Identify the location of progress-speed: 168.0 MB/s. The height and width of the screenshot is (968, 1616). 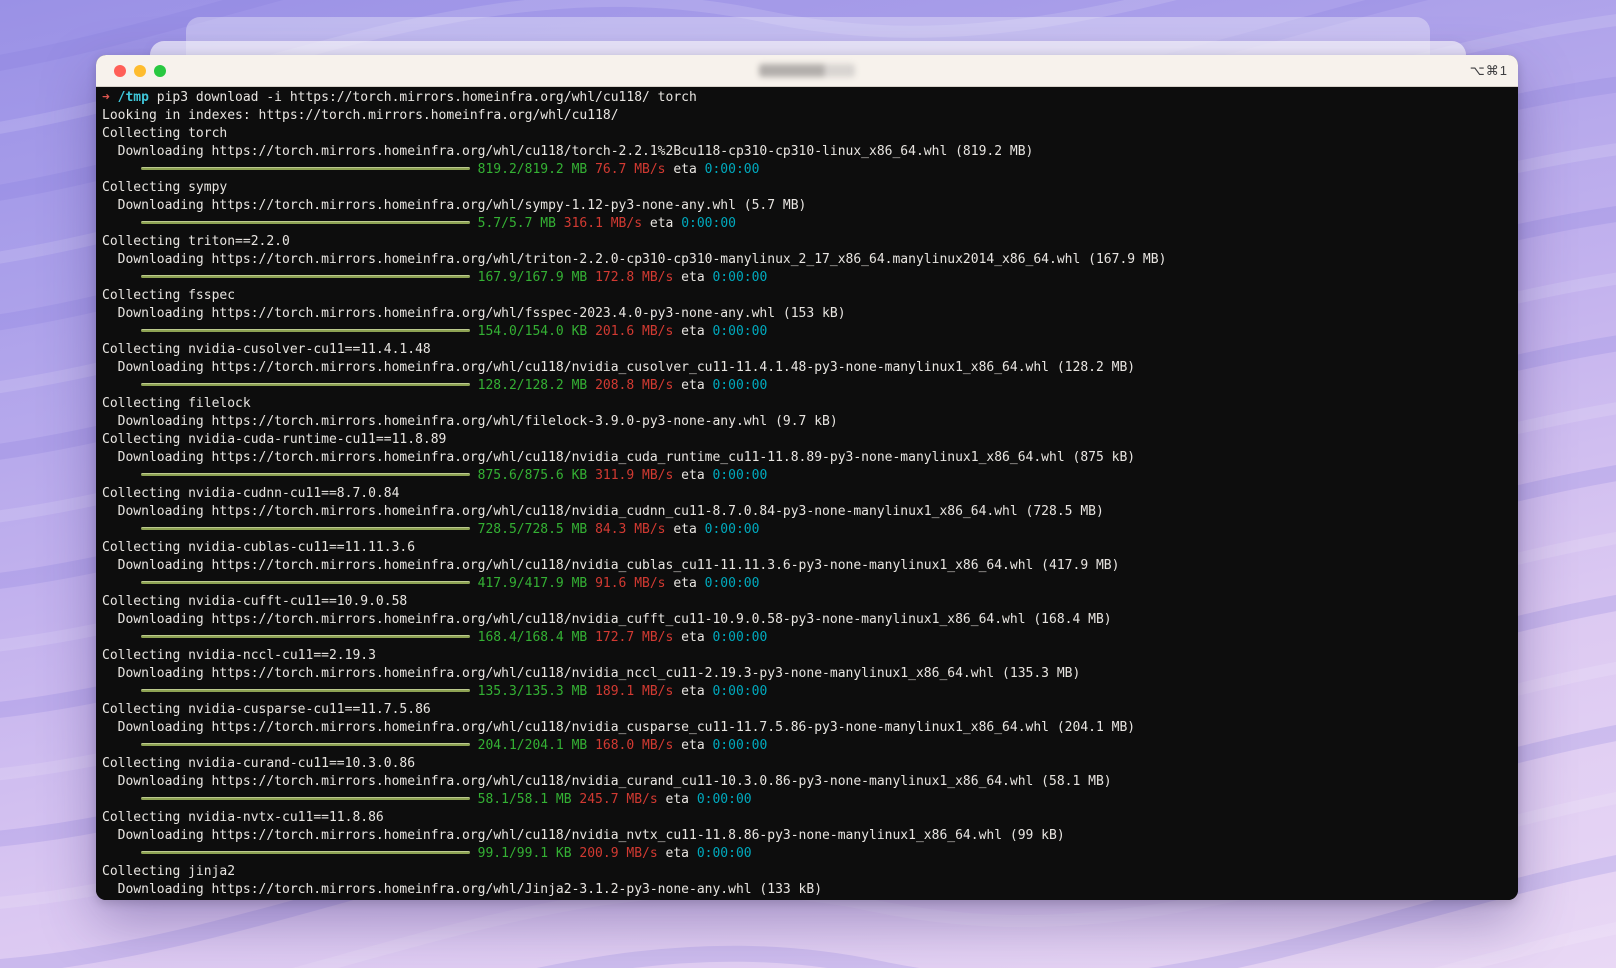
(634, 745).